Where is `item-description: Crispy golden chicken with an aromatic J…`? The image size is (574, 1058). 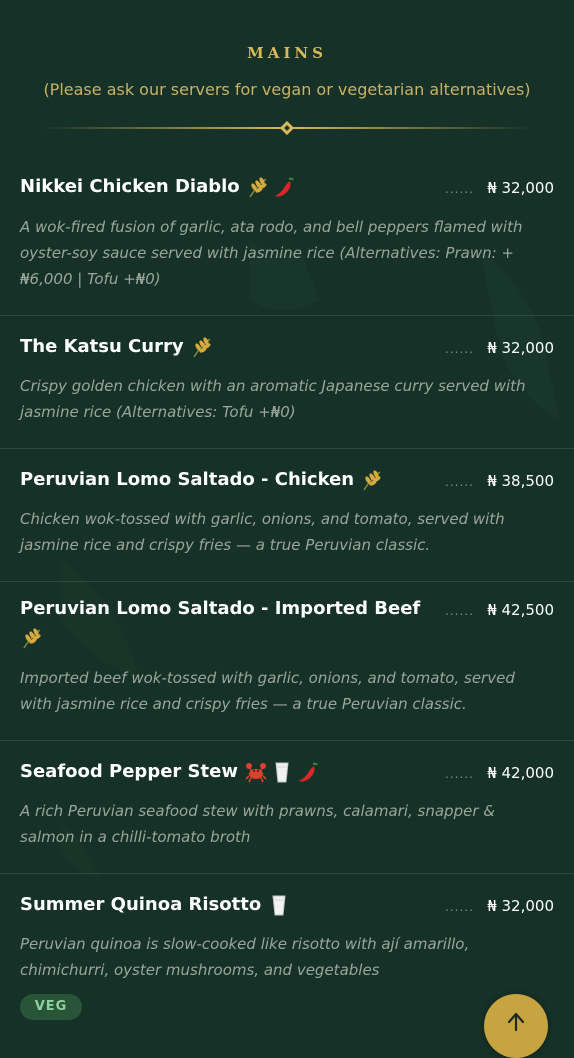 item-description: Crispy golden chicken with an aromatic J… is located at coordinates (273, 399).